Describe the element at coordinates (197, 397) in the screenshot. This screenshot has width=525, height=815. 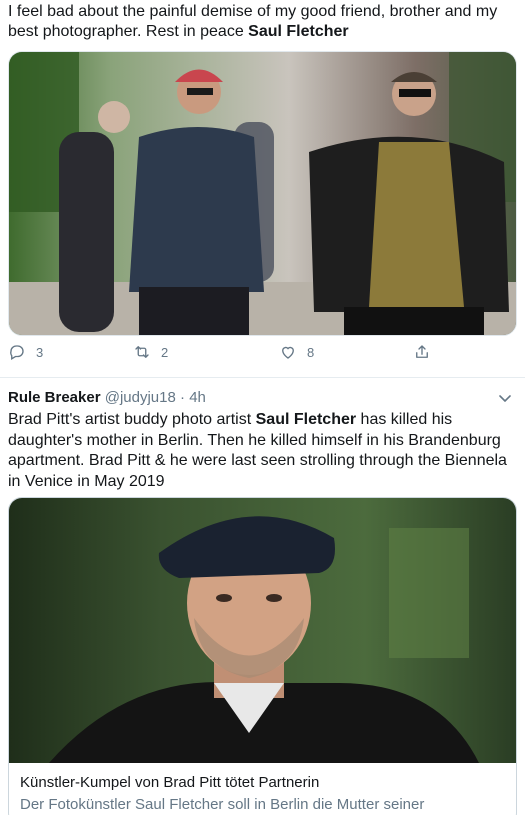
I see `tweet-timestamp: 4h` at that location.